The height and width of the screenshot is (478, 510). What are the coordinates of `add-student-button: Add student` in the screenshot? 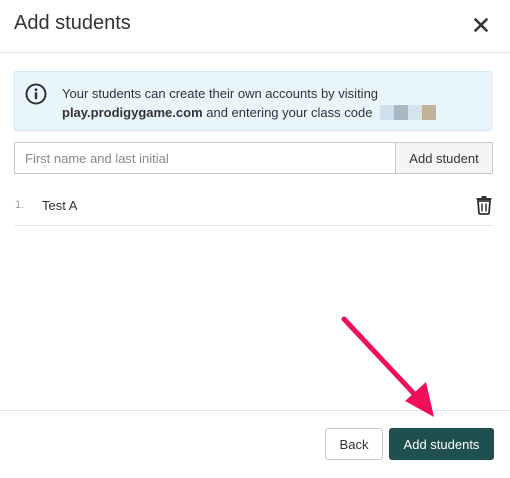 It's located at (444, 158).